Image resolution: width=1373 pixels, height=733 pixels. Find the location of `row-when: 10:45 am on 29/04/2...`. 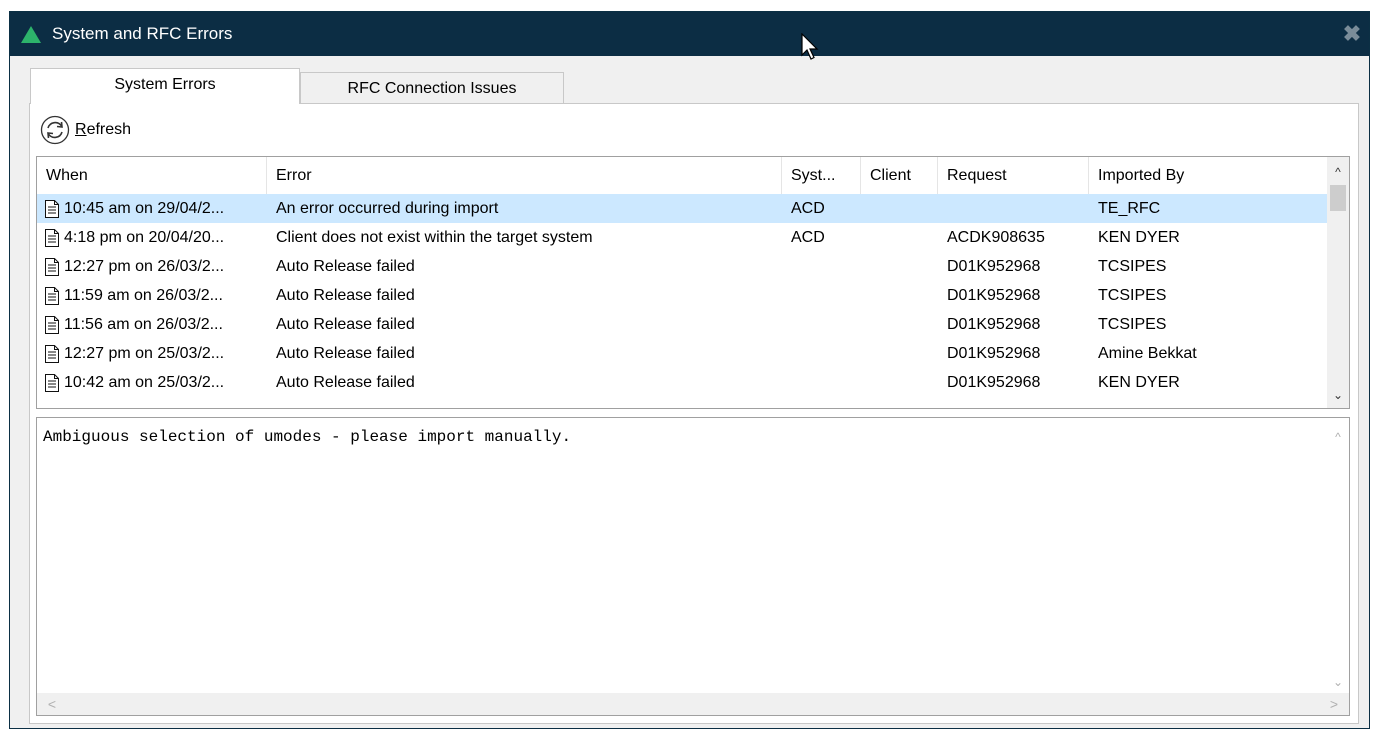

row-when: 10:45 am on 29/04/2... is located at coordinates (152, 208).